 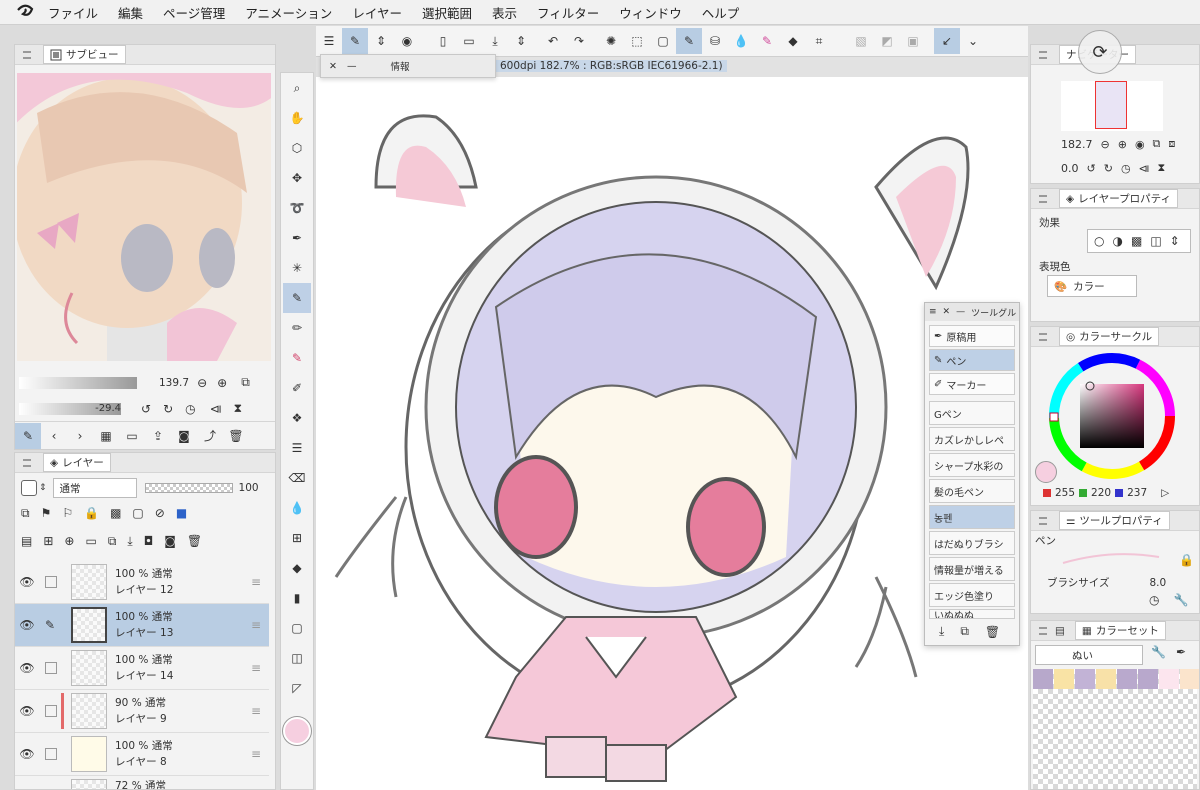 What do you see at coordinates (297, 298) in the screenshot?
I see `pen-tool-icon: ✎` at bounding box center [297, 298].